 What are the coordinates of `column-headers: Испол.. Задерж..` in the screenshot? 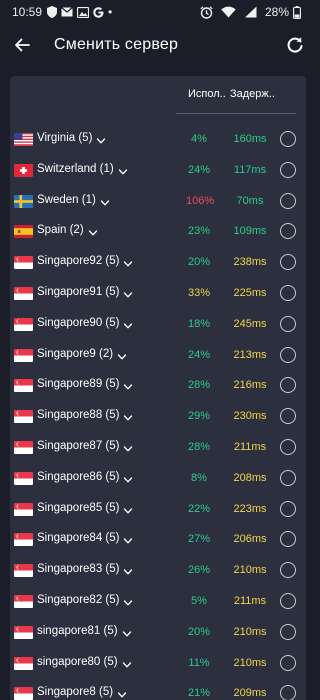 It's located at (158, 98).